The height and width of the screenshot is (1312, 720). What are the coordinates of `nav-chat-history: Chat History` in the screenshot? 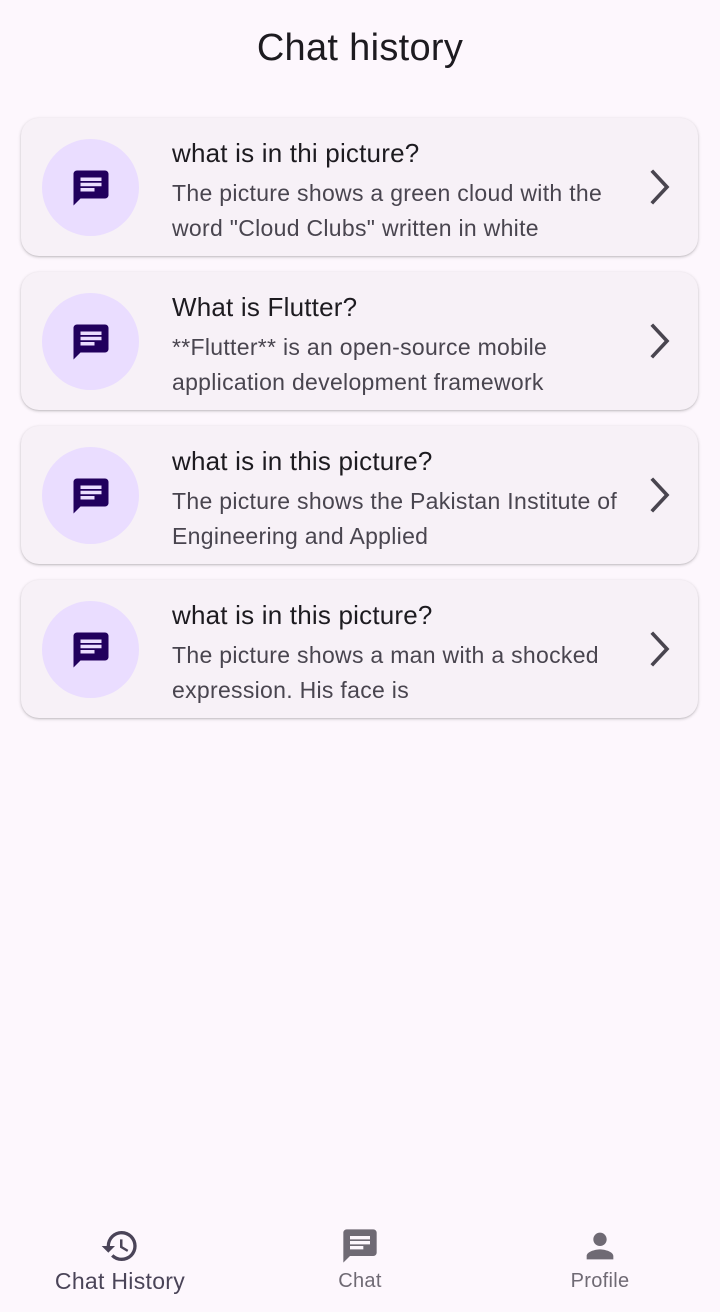 It's located at (120, 1260).